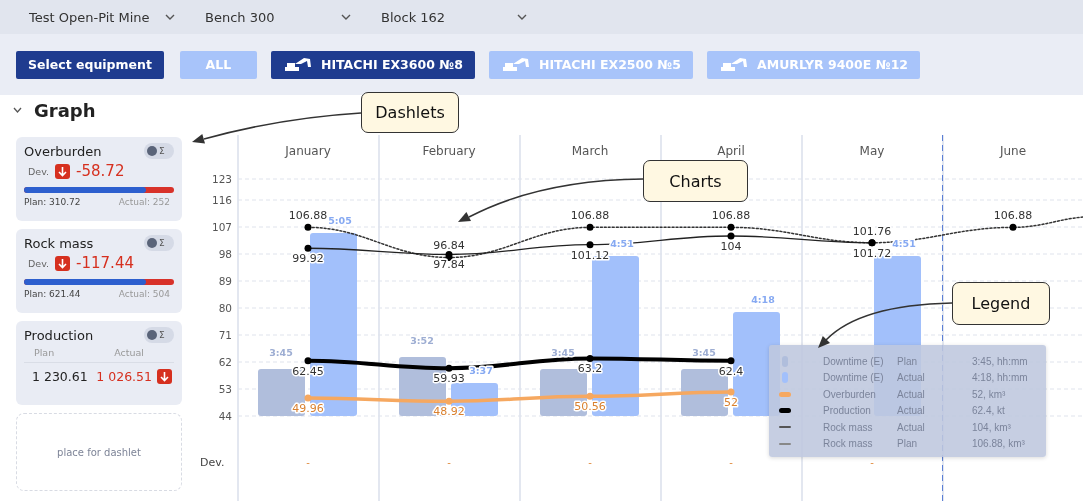 This screenshot has height=501, width=1083. I want to click on data-label: 101.76, so click(872, 231).